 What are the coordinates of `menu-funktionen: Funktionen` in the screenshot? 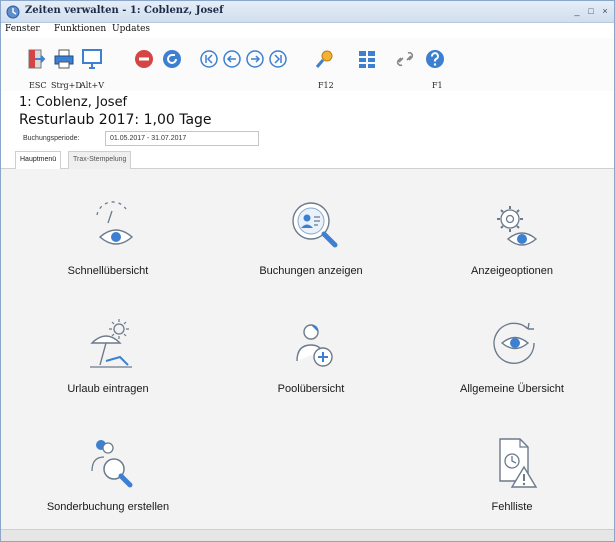 It's located at (80, 29).